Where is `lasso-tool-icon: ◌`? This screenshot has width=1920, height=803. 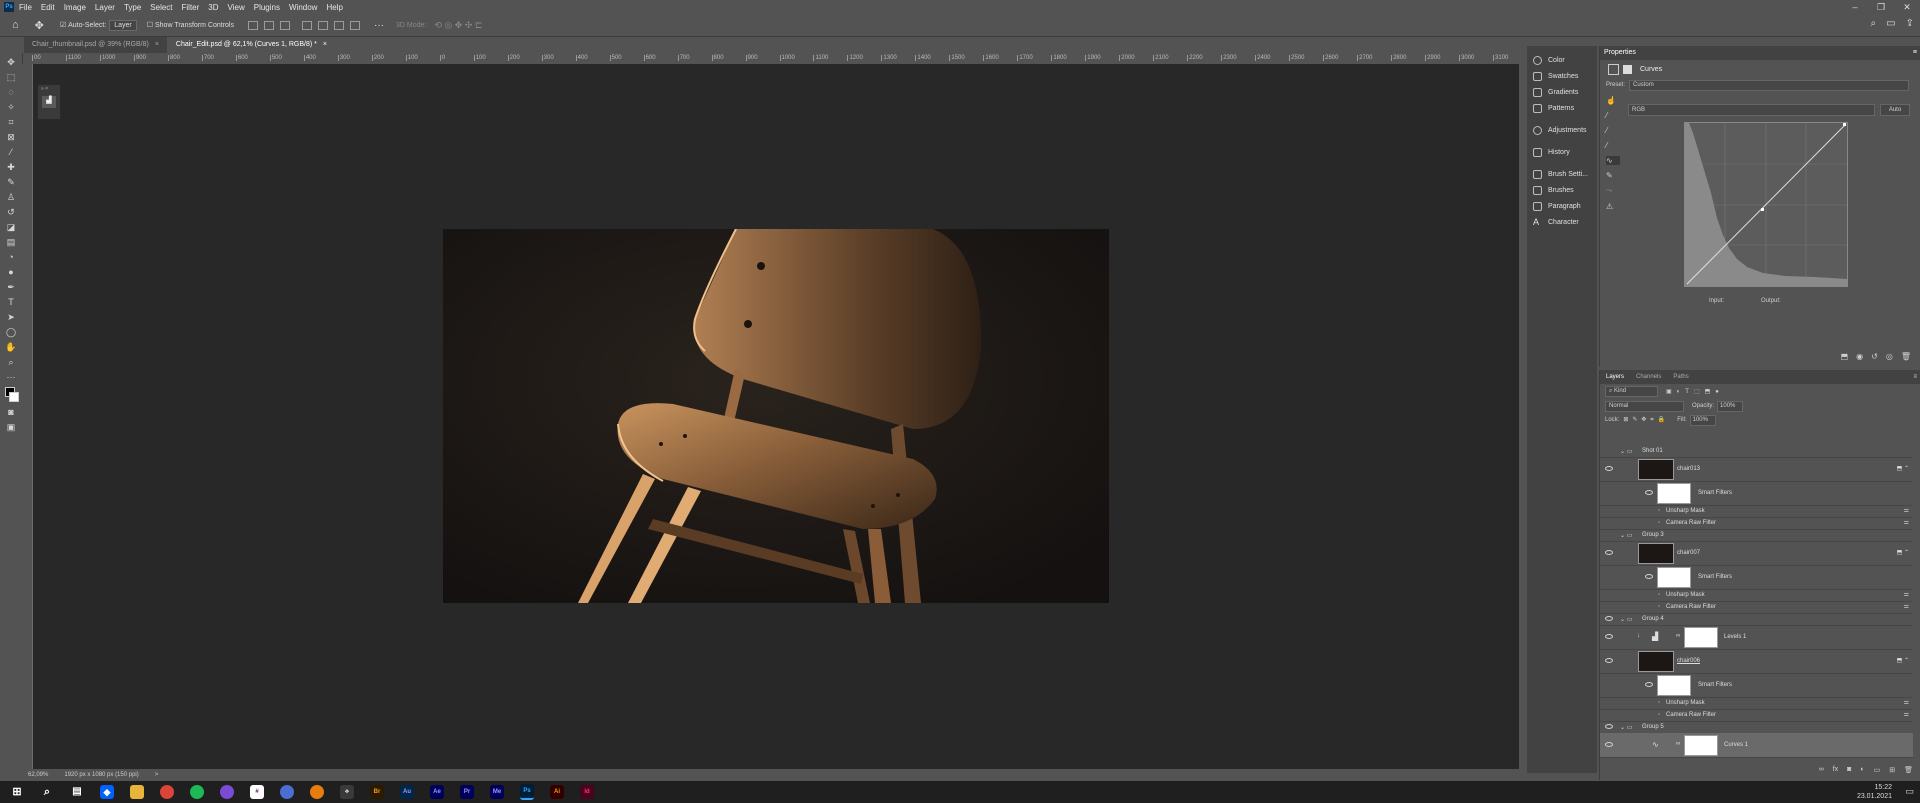
lasso-tool-icon: ◌ is located at coordinates (11, 92).